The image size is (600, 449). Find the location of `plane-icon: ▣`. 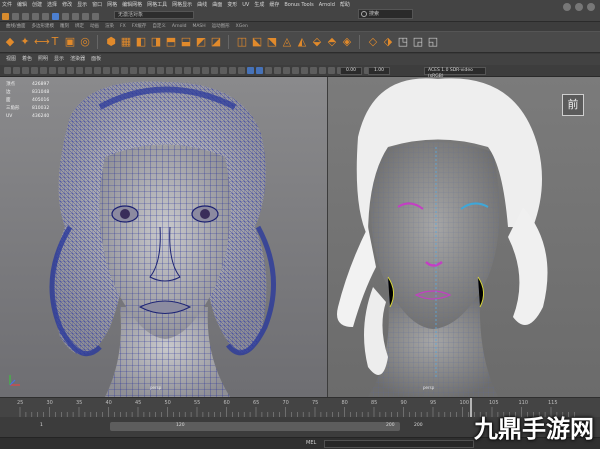

plane-icon: ▣ is located at coordinates (70, 42).